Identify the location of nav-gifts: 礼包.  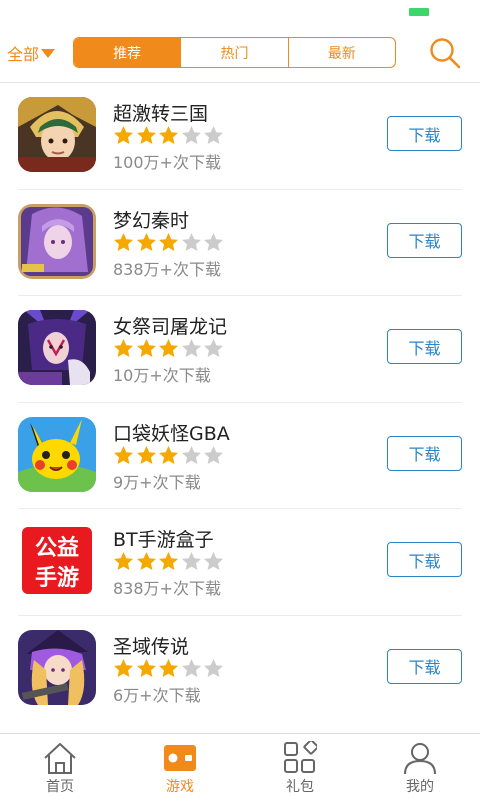
(300, 767).